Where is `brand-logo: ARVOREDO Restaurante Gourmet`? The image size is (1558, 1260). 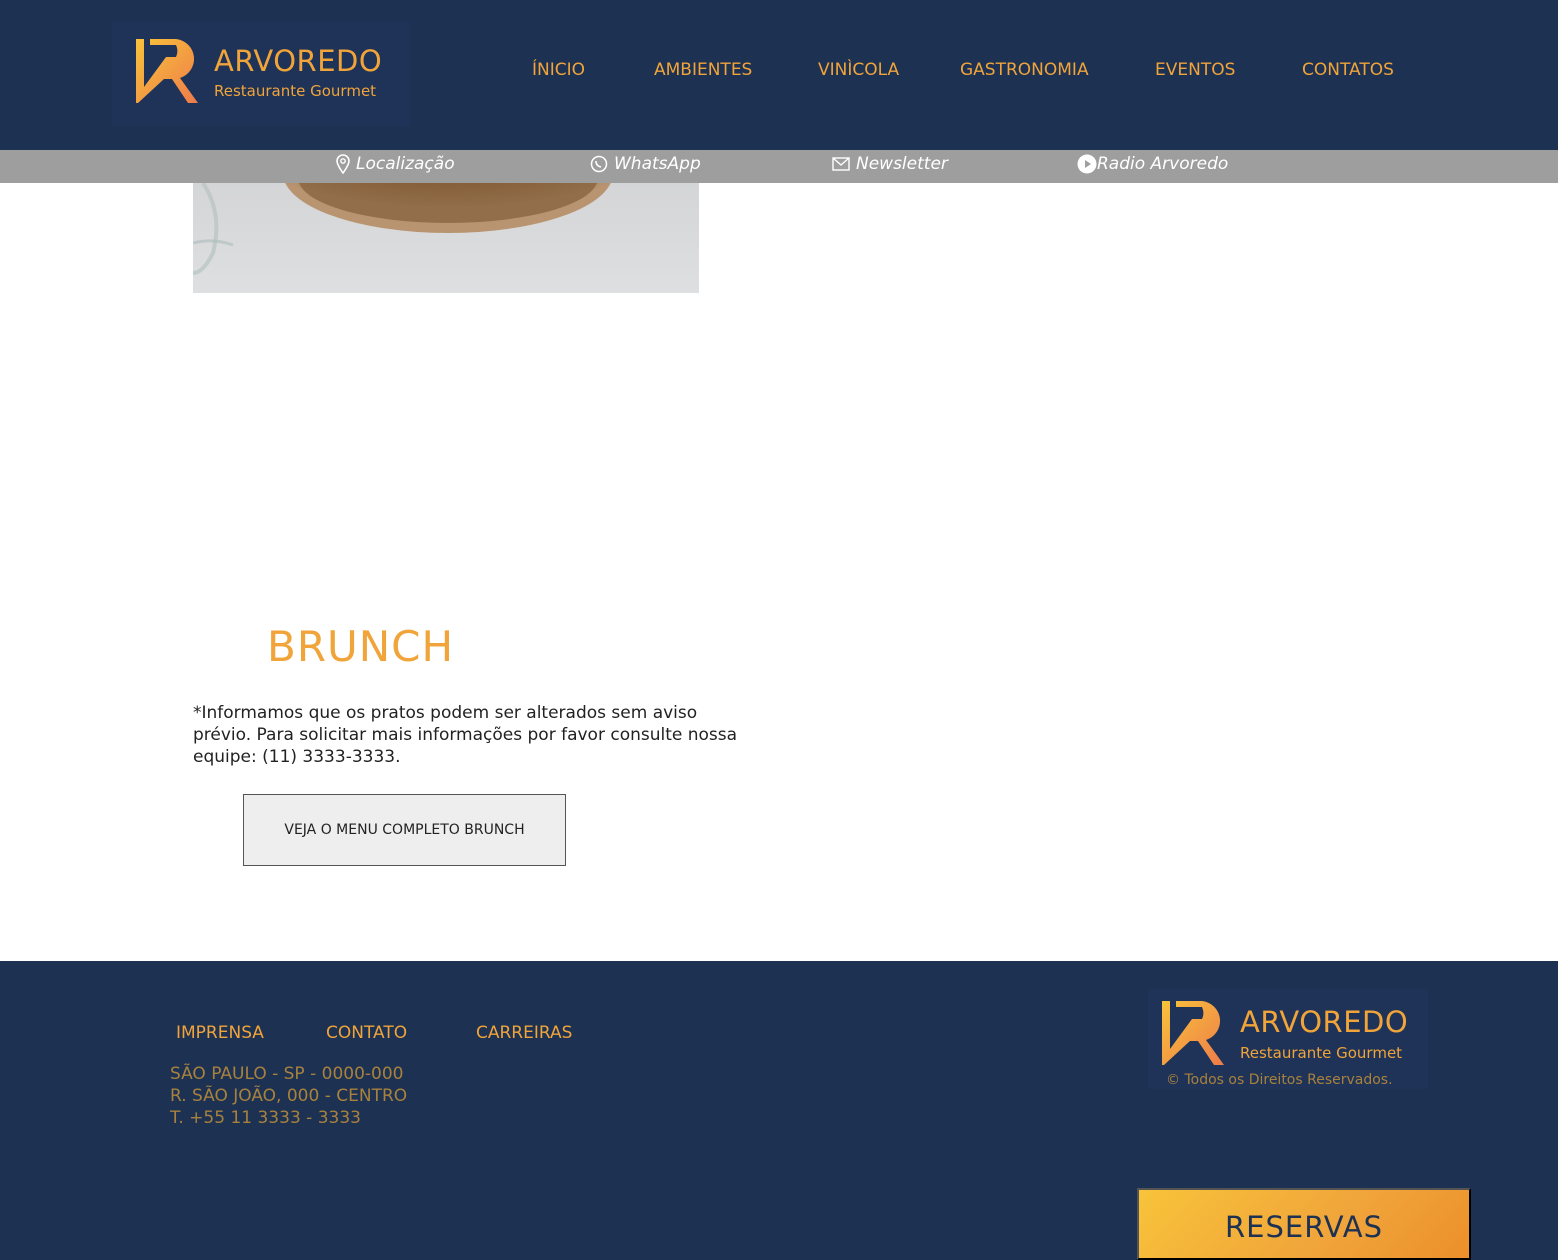
brand-logo: ARVOREDO Restaurante Gourmet is located at coordinates (261, 74).